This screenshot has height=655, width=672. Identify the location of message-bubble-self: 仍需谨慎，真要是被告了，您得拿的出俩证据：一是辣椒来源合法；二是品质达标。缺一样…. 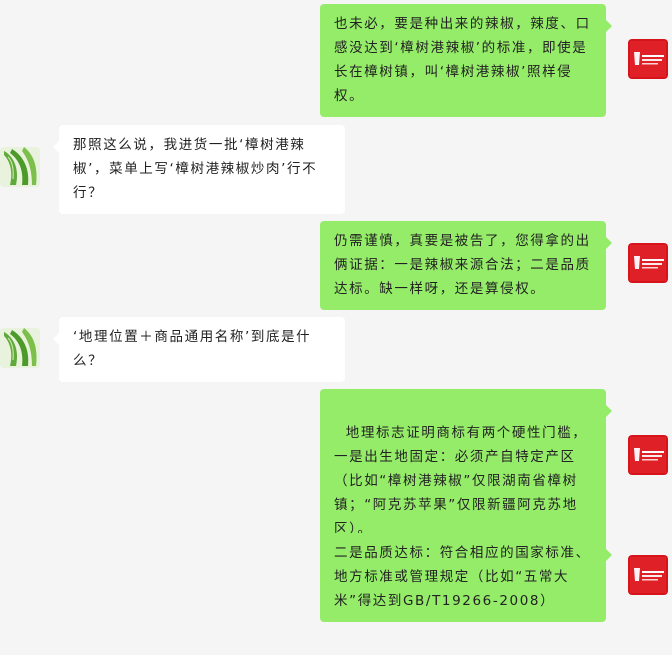
(466, 265).